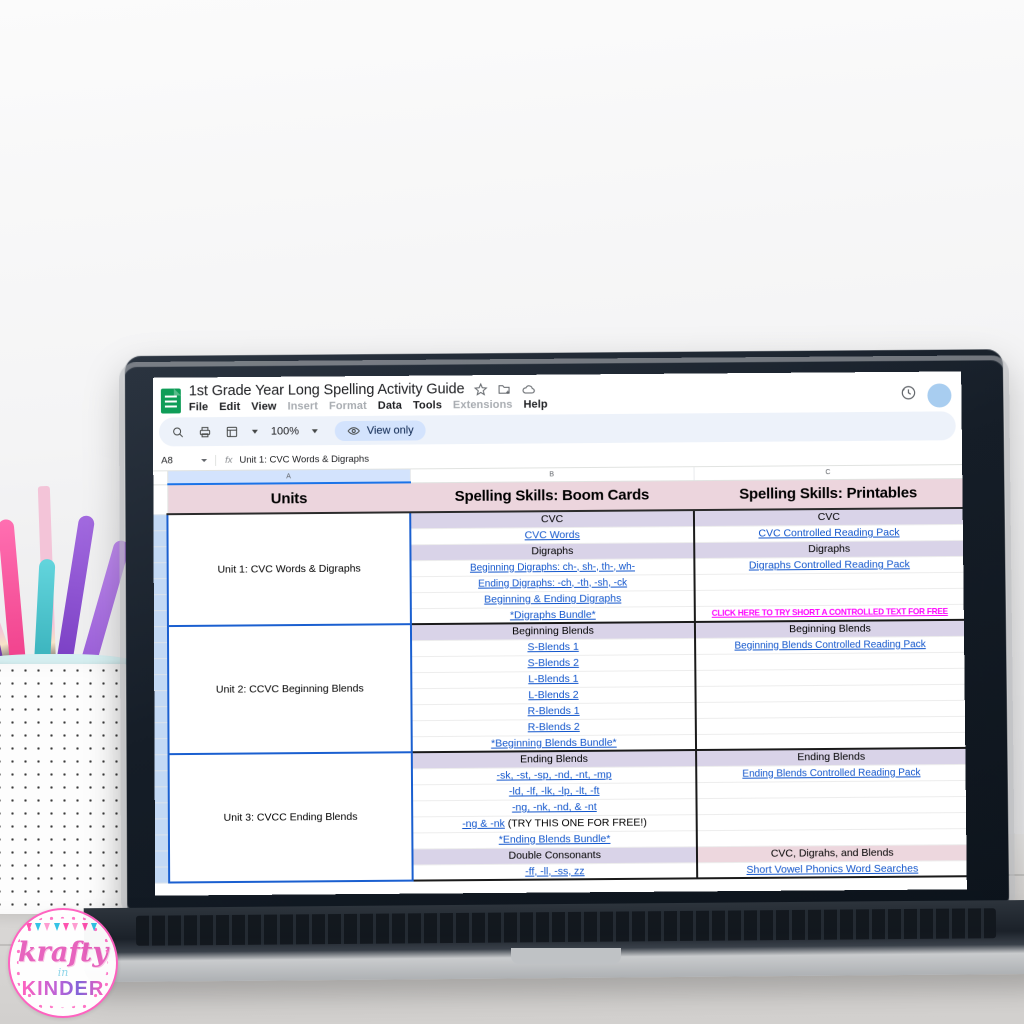  Describe the element at coordinates (552, 583) in the screenshot. I see `cell-link: Ending Digraphs: -ch, -th, -sh, -ck` at that location.